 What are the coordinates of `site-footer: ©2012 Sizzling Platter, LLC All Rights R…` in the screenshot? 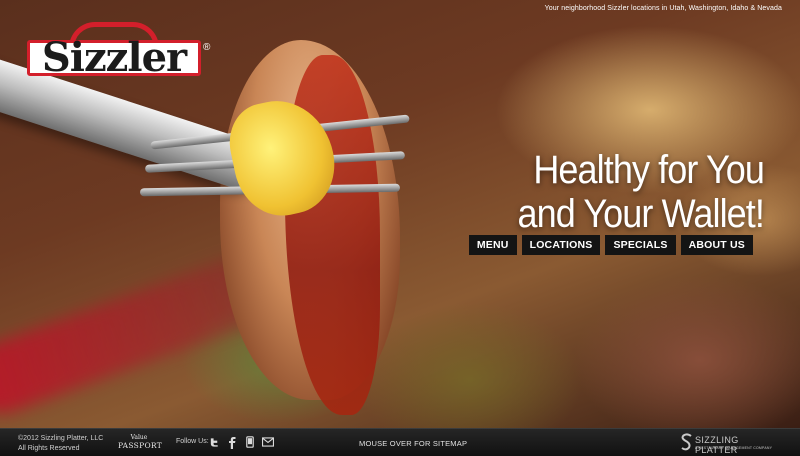 It's located at (400, 442).